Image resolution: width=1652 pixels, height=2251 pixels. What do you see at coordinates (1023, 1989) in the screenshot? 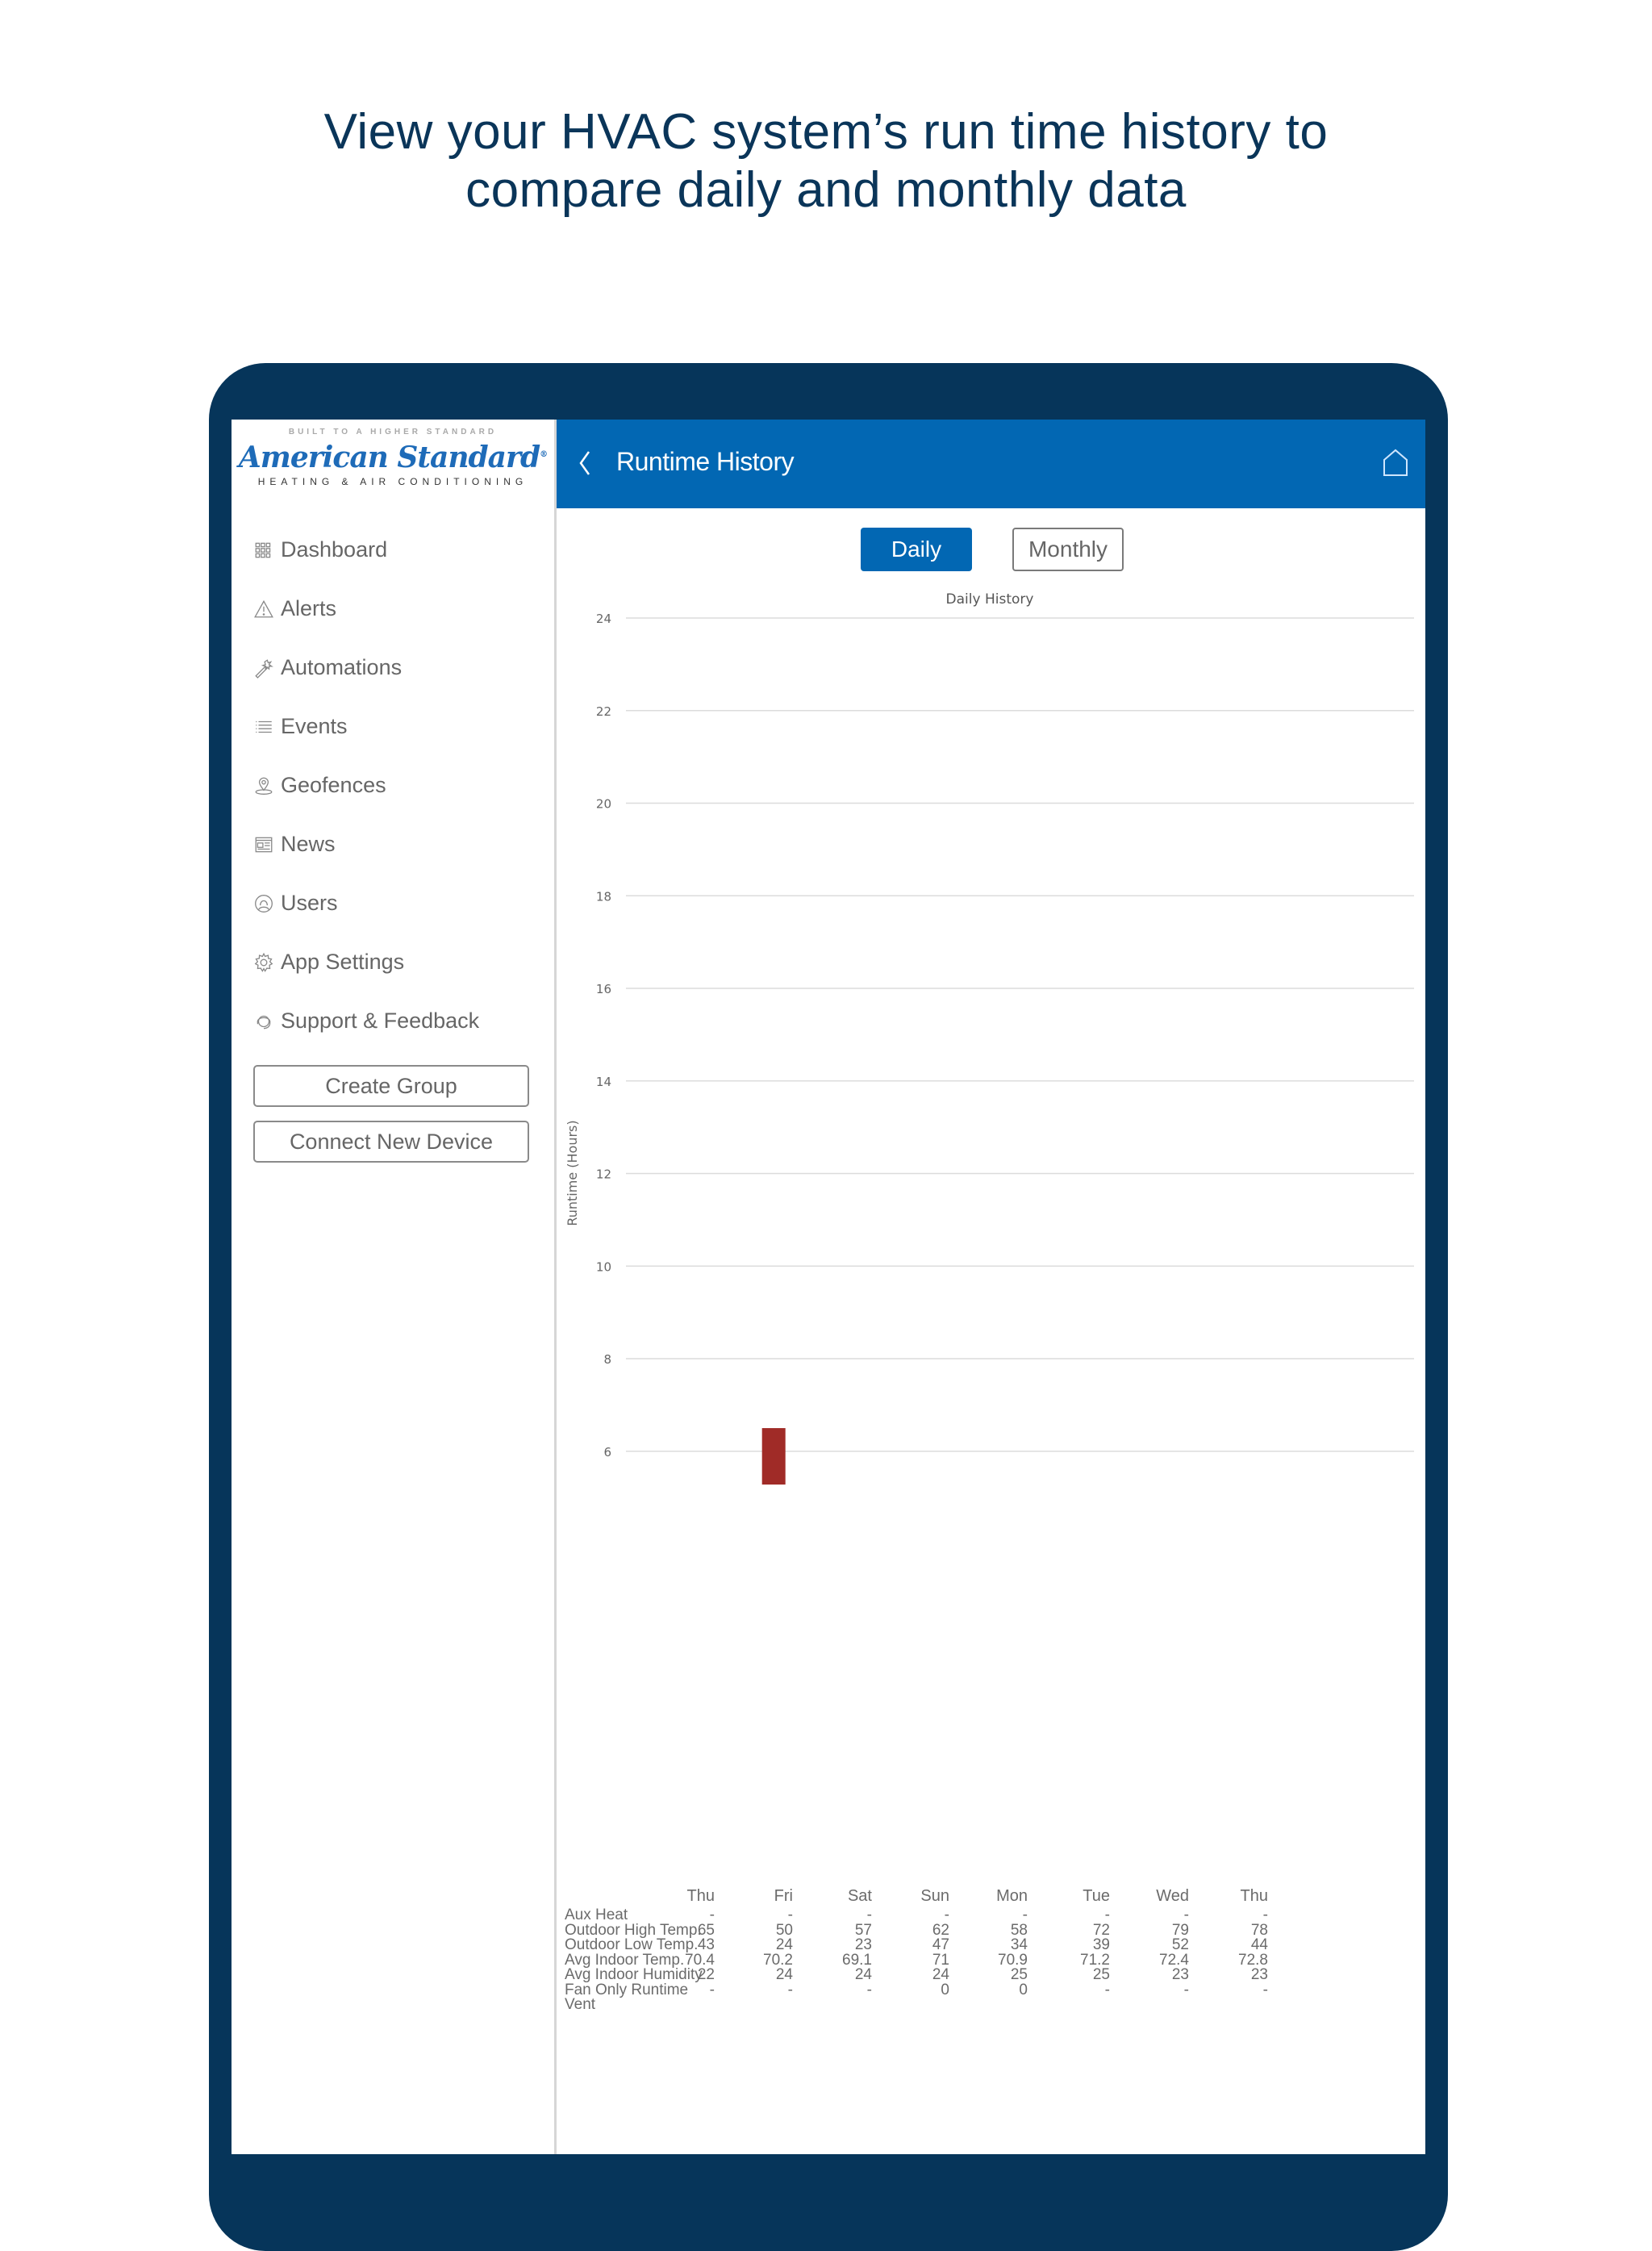
I see `table-cell: 0` at bounding box center [1023, 1989].